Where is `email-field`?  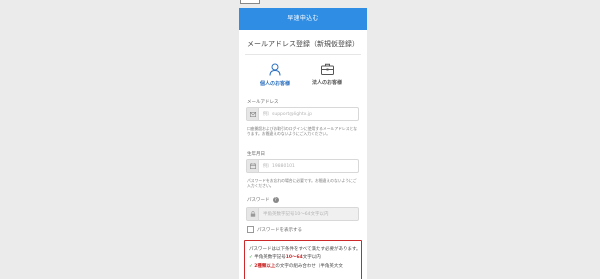
email-field is located at coordinates (302, 114).